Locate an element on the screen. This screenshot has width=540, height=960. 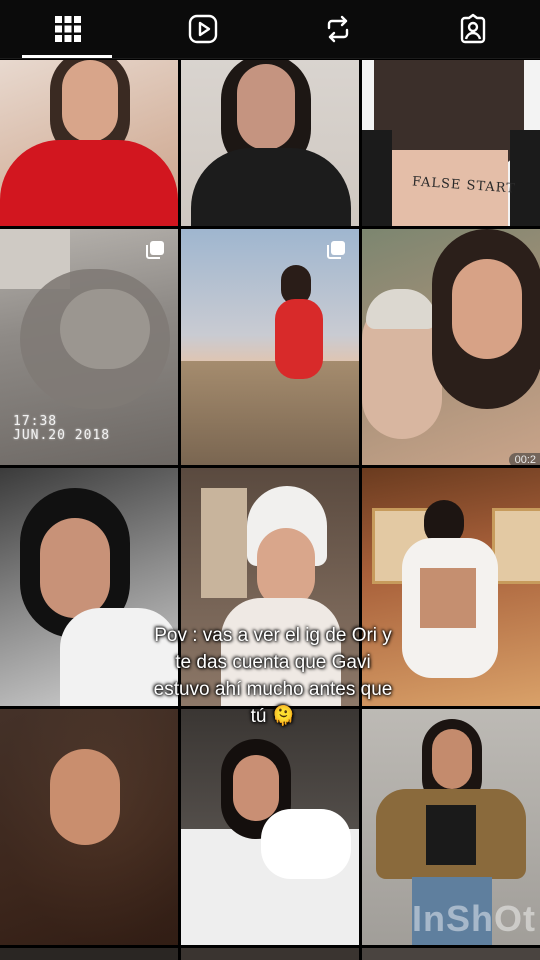
repost-icon is located at coordinates (337, 29).